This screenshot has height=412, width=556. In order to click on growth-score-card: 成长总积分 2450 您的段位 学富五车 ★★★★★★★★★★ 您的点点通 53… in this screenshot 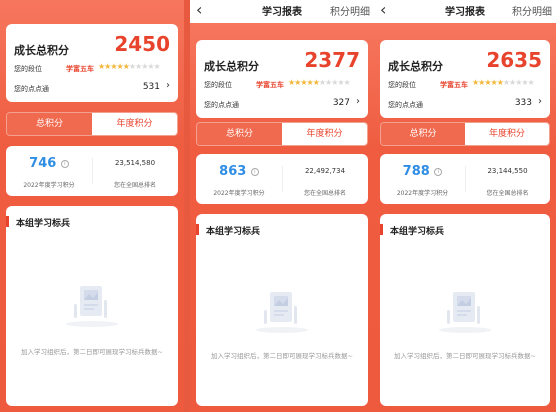, I will do `click(92, 63)`.